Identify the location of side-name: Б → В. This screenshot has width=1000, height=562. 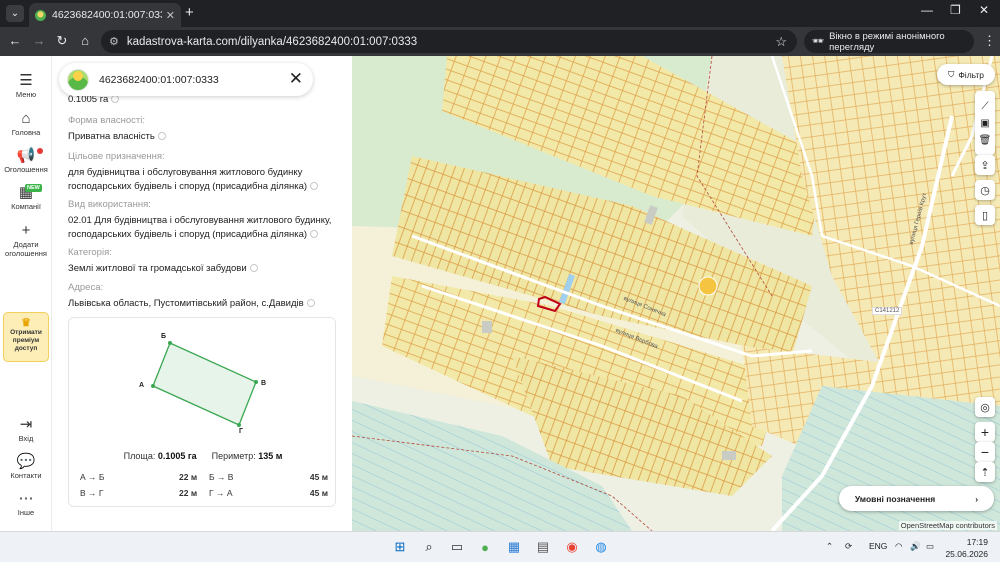
(221, 477).